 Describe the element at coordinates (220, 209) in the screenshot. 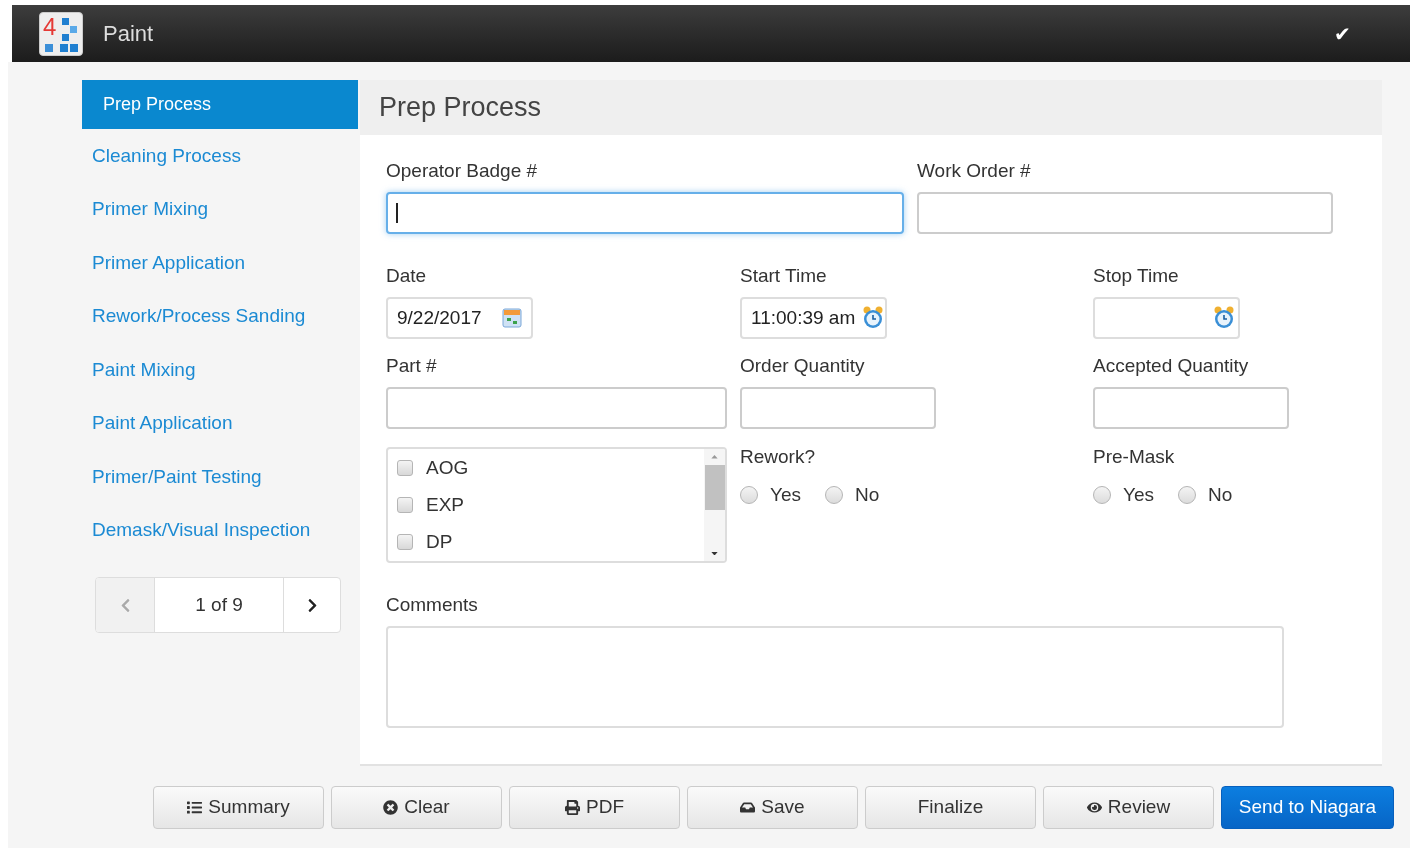

I see `sidebar-item: Primer Mixing` at that location.